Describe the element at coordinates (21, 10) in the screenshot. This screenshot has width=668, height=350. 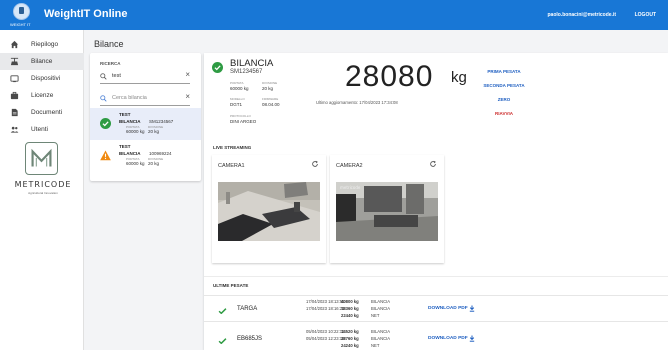
I see `logo-mark-glyph` at that location.